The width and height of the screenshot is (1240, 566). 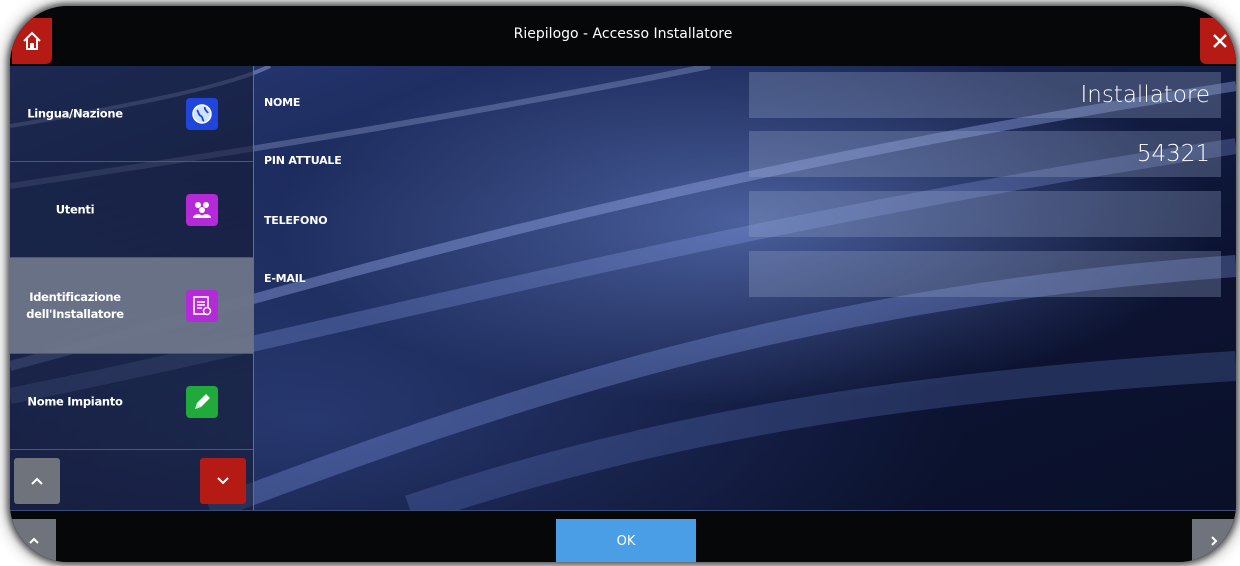 I want to click on email-field, so click(x=985, y=274).